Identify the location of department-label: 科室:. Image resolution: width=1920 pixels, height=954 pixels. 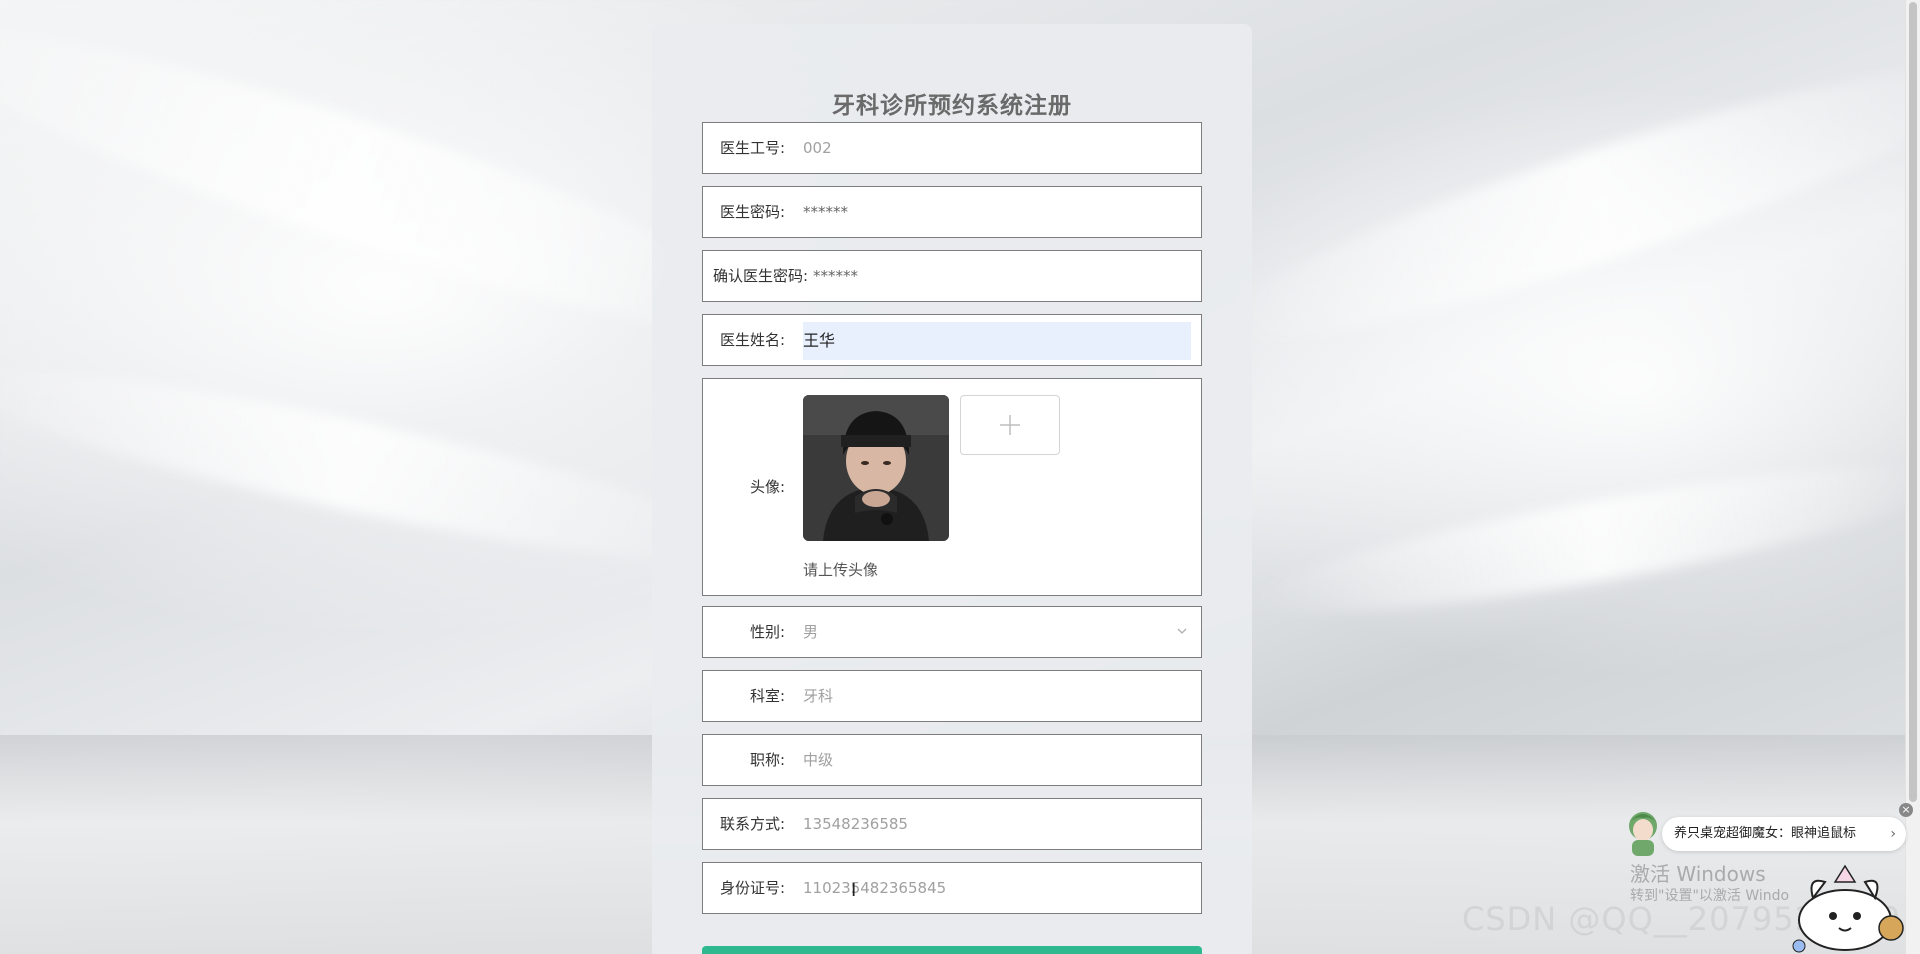
(767, 696).